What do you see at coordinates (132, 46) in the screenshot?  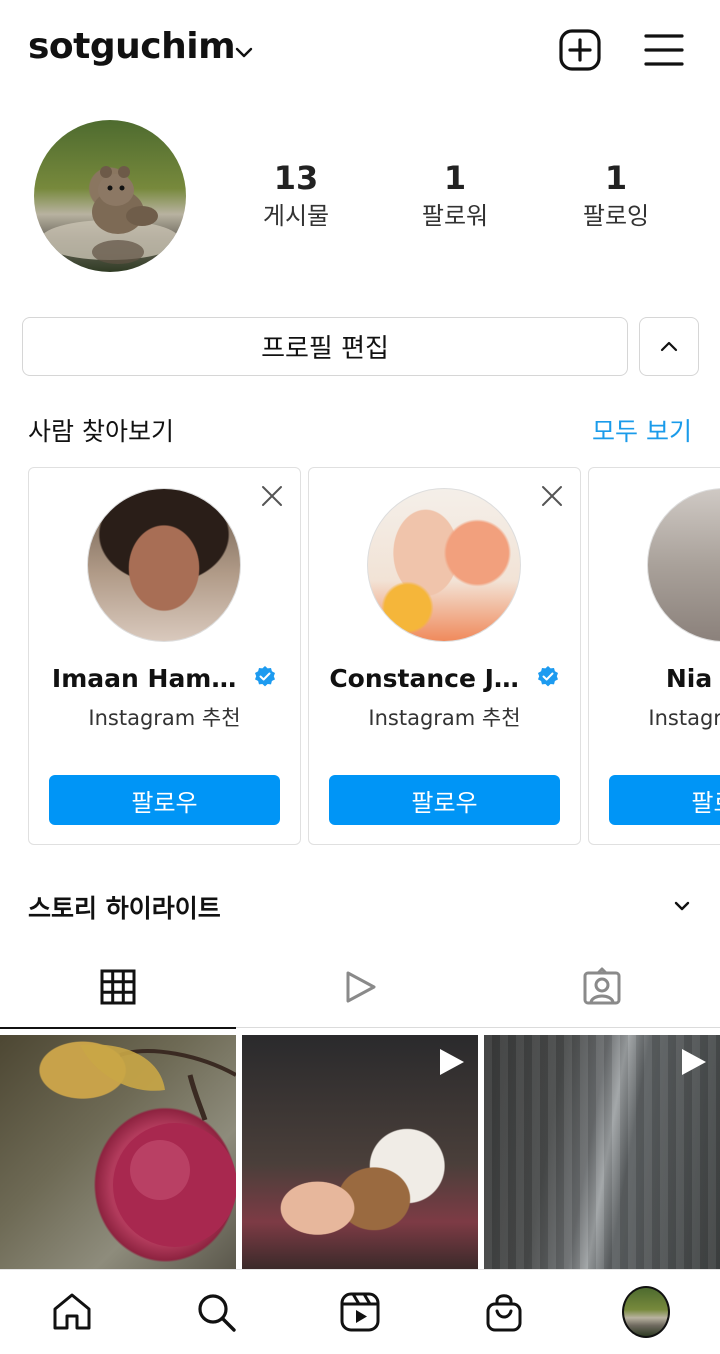 I see `username: sotguchim` at bounding box center [132, 46].